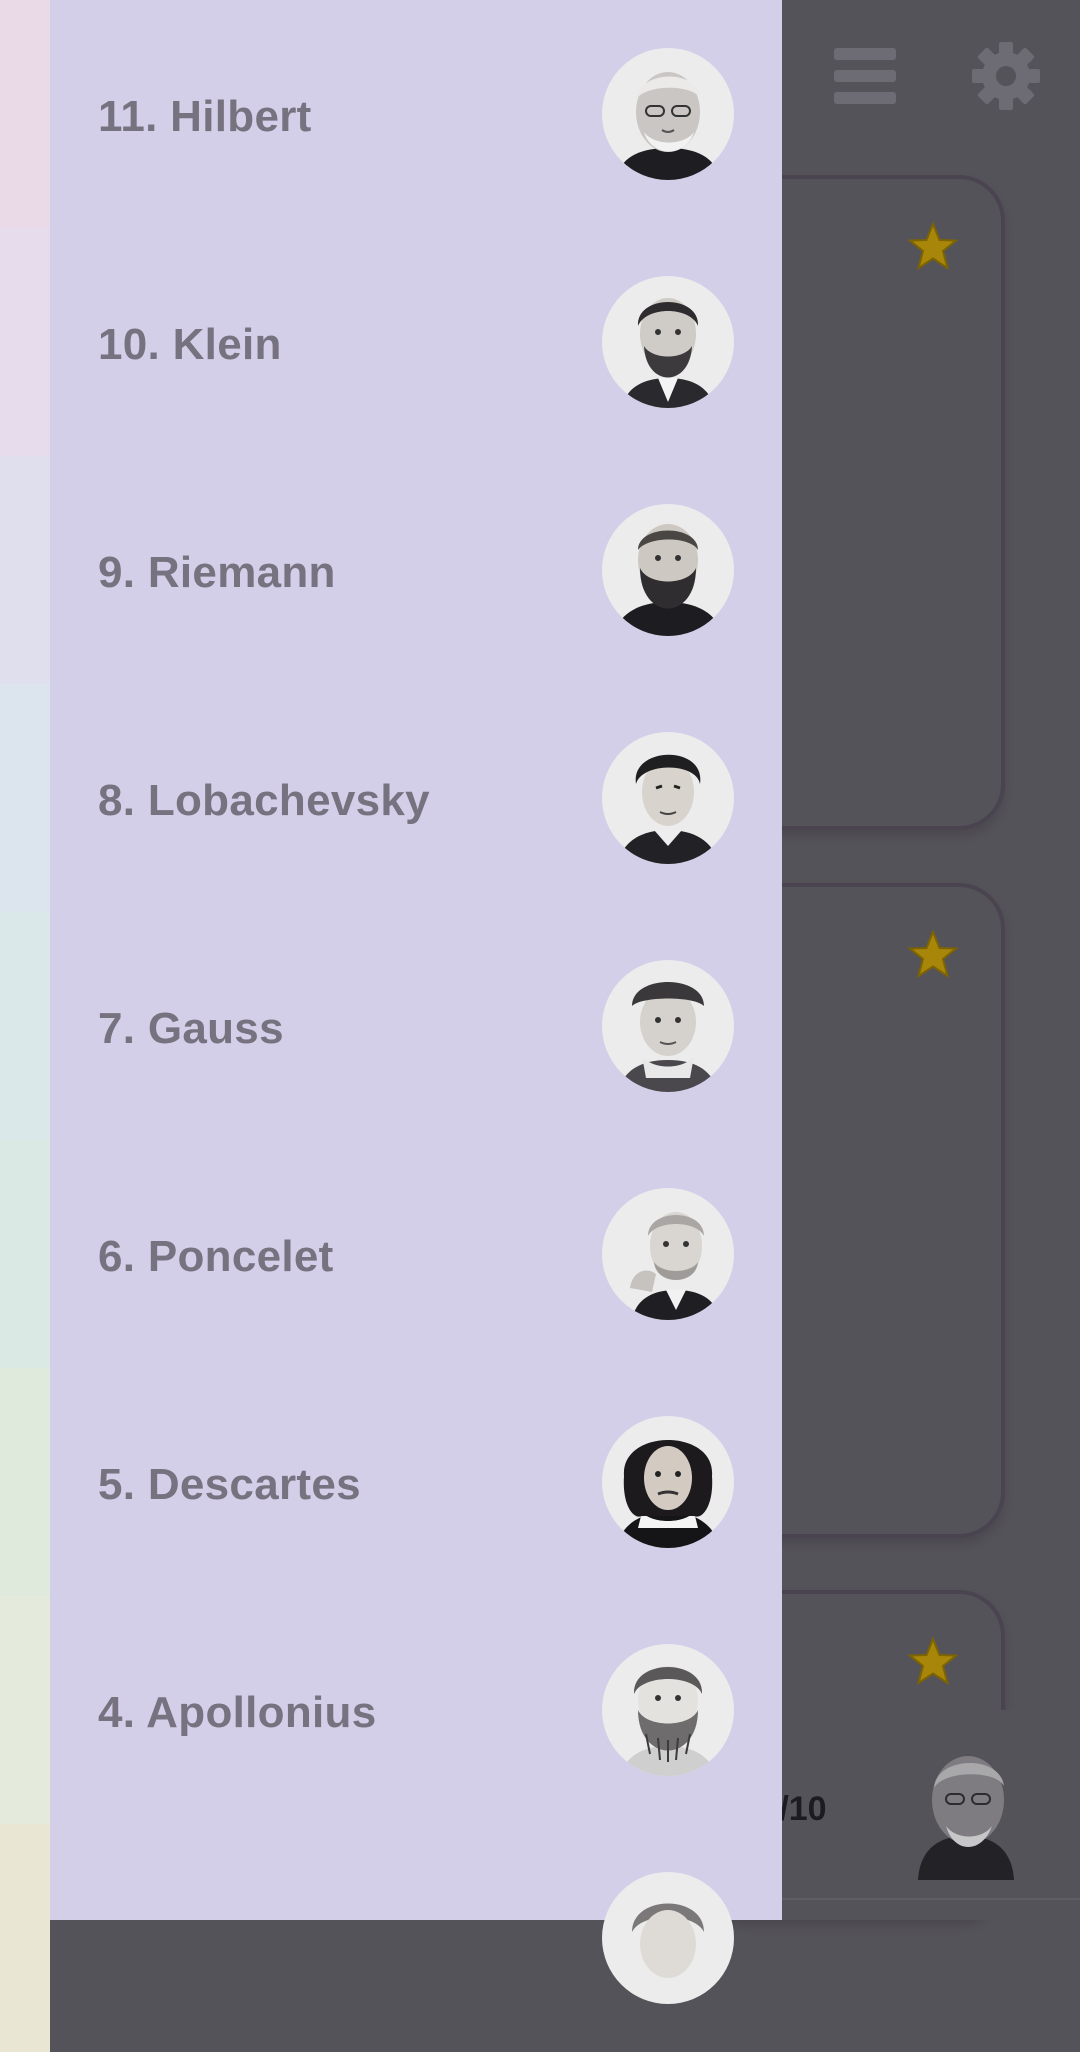 This screenshot has height=2052, width=1080. Describe the element at coordinates (920, 1899) in the screenshot. I see `divider` at that location.